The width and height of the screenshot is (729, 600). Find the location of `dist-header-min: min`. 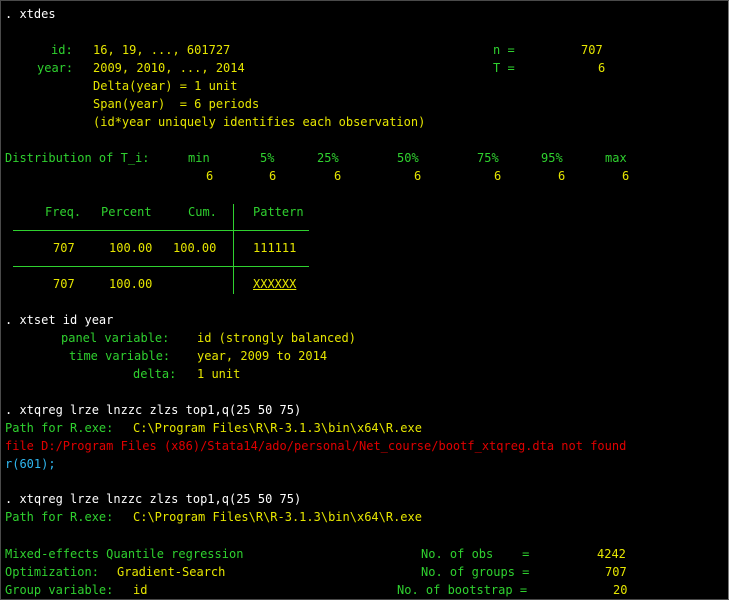

dist-header-min: min is located at coordinates (199, 158).